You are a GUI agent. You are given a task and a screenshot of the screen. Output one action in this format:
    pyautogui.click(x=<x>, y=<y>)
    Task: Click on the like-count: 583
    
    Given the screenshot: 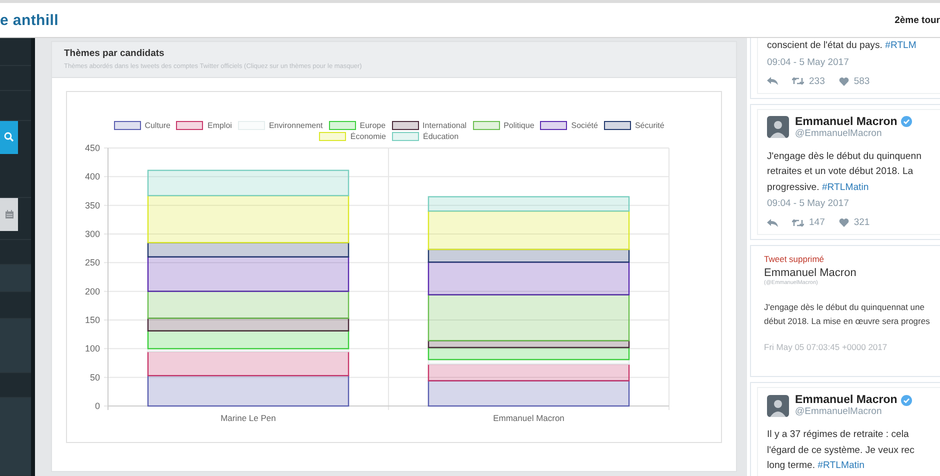 What is the action you would take?
    pyautogui.click(x=862, y=81)
    